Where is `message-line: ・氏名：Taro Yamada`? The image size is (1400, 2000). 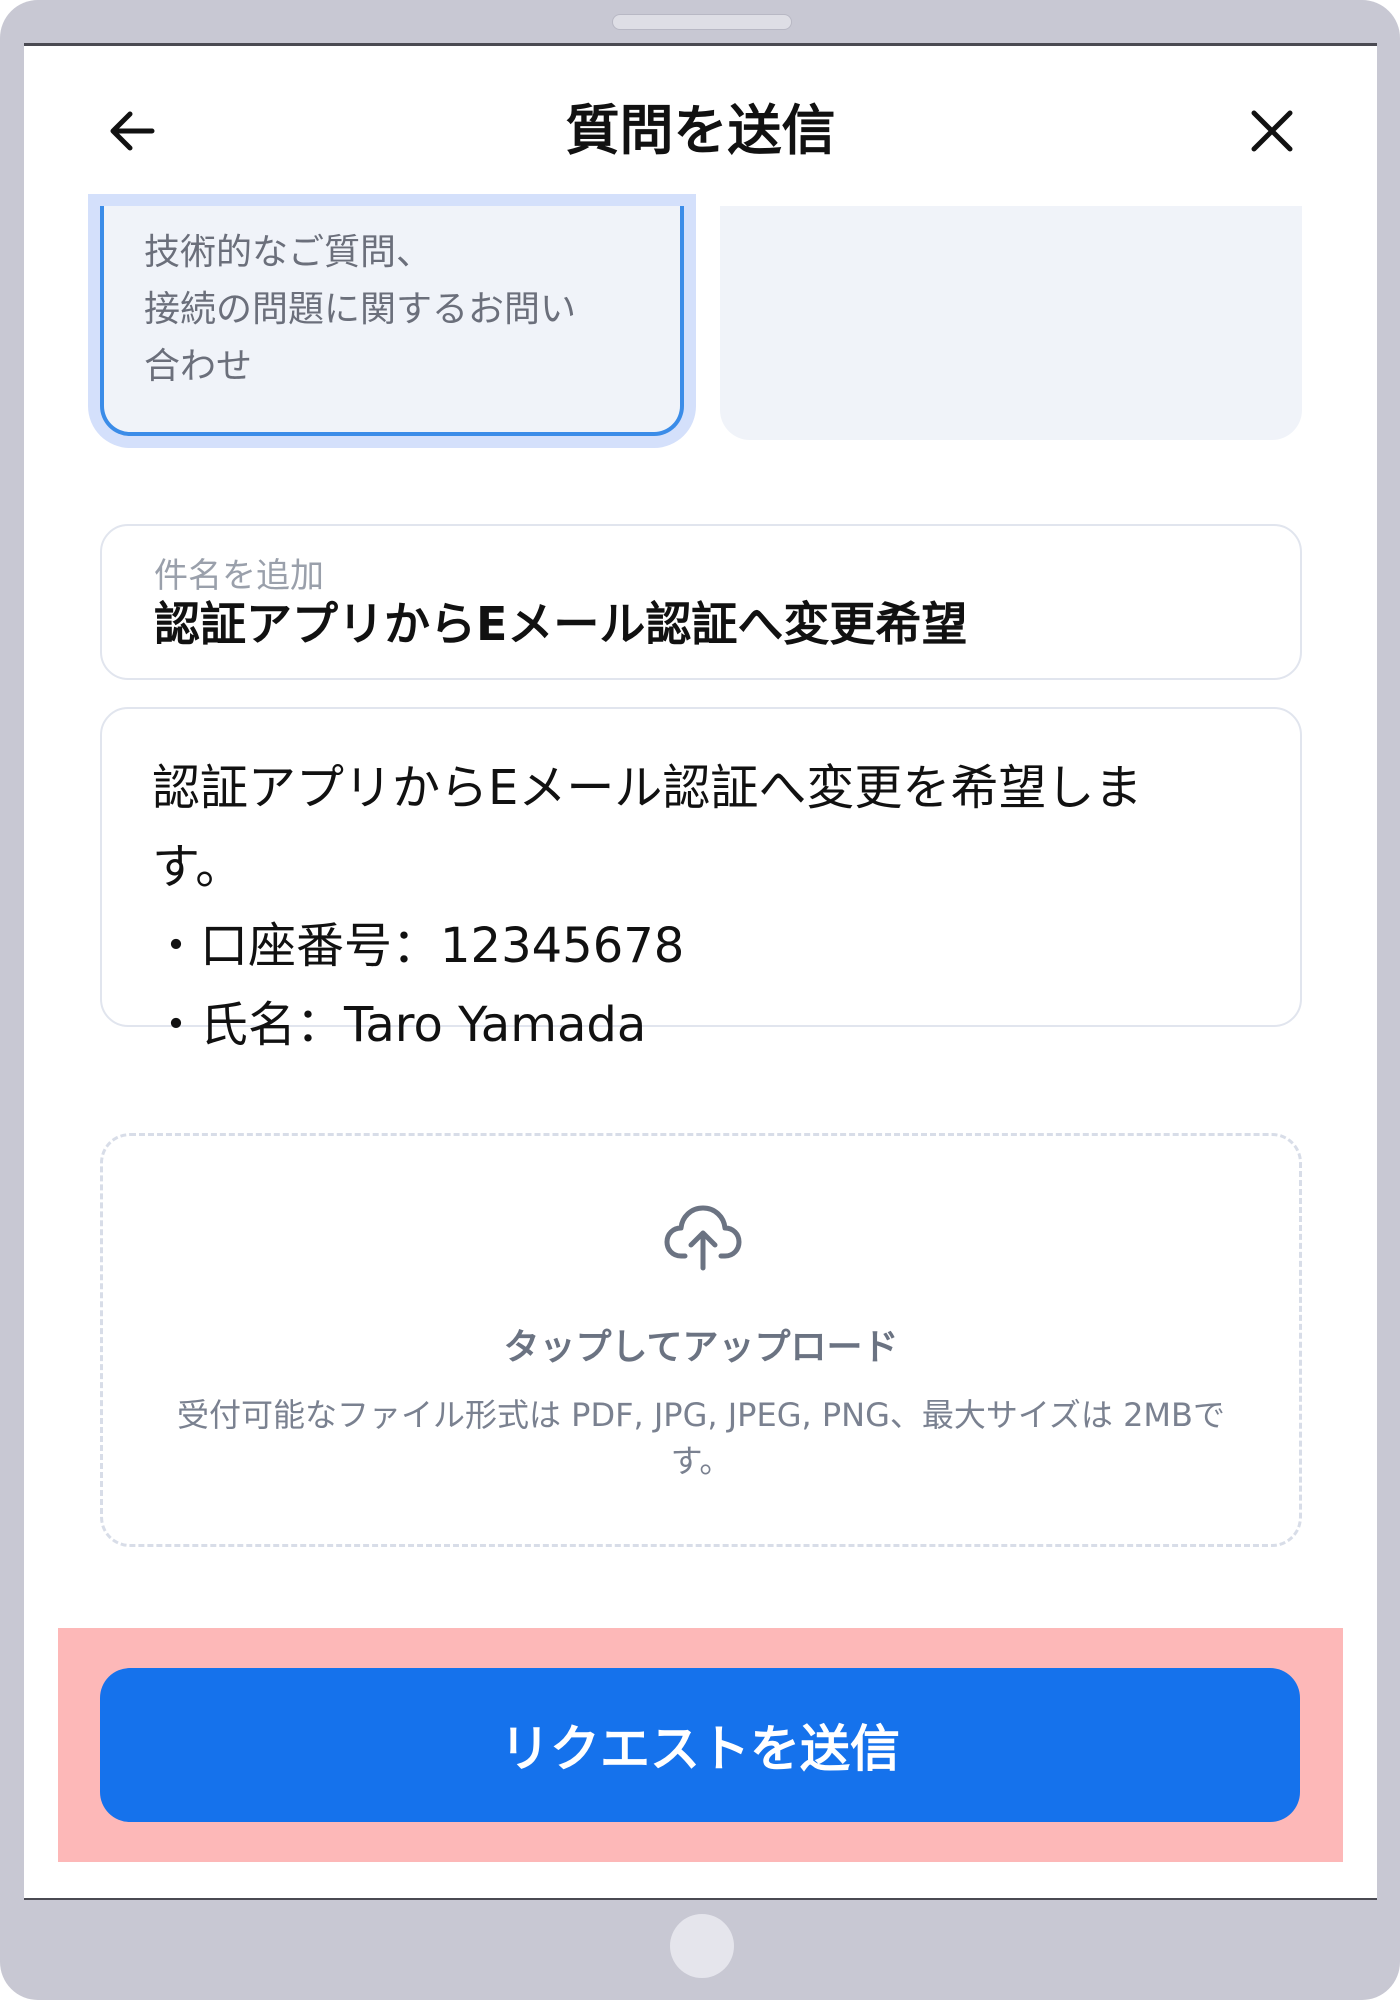
message-line: ・氏名：Taro Yamada is located at coordinates (399, 1025).